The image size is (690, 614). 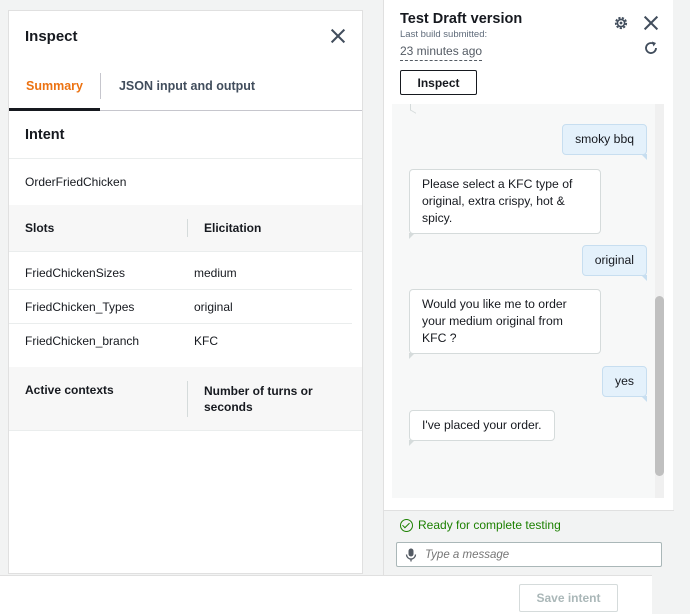 I want to click on slots-table-header: Slots Elicitation, so click(x=185, y=228).